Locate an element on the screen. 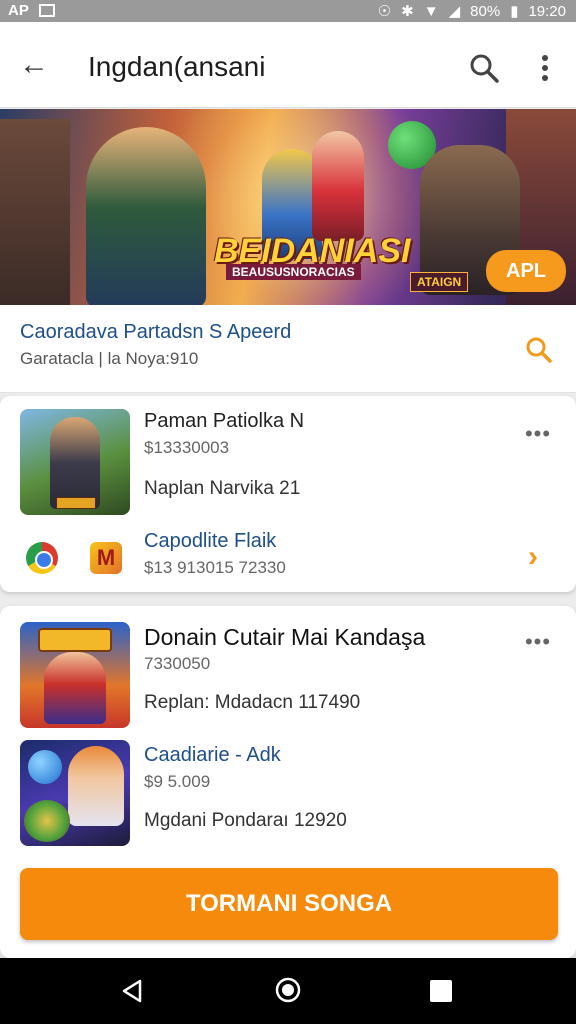 Image resolution: width=576 pixels, height=1024 pixels. game-meta: Mgdani Pondaraı 12920 is located at coordinates (245, 820).